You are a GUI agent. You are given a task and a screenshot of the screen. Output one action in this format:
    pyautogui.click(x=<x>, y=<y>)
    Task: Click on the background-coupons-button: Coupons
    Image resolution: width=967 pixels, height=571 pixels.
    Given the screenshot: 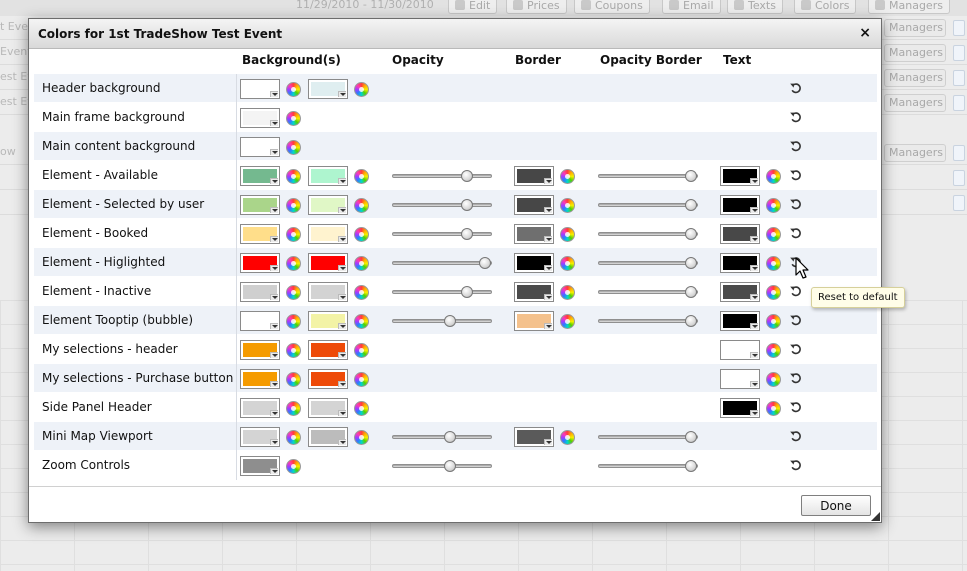 What is the action you would take?
    pyautogui.click(x=612, y=7)
    